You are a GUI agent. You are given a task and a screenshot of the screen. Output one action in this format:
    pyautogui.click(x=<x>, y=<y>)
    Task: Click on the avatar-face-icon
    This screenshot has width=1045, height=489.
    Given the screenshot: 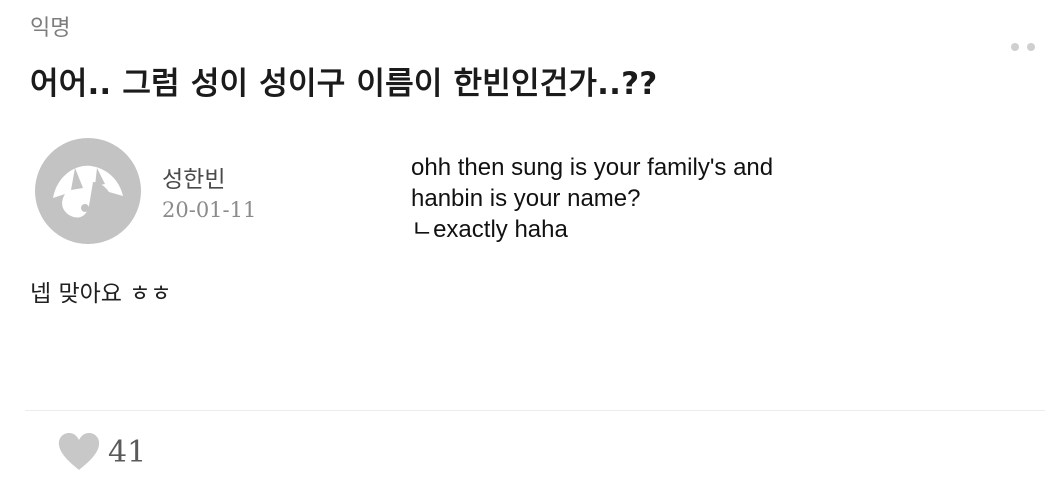 What is the action you would take?
    pyautogui.click(x=88, y=191)
    